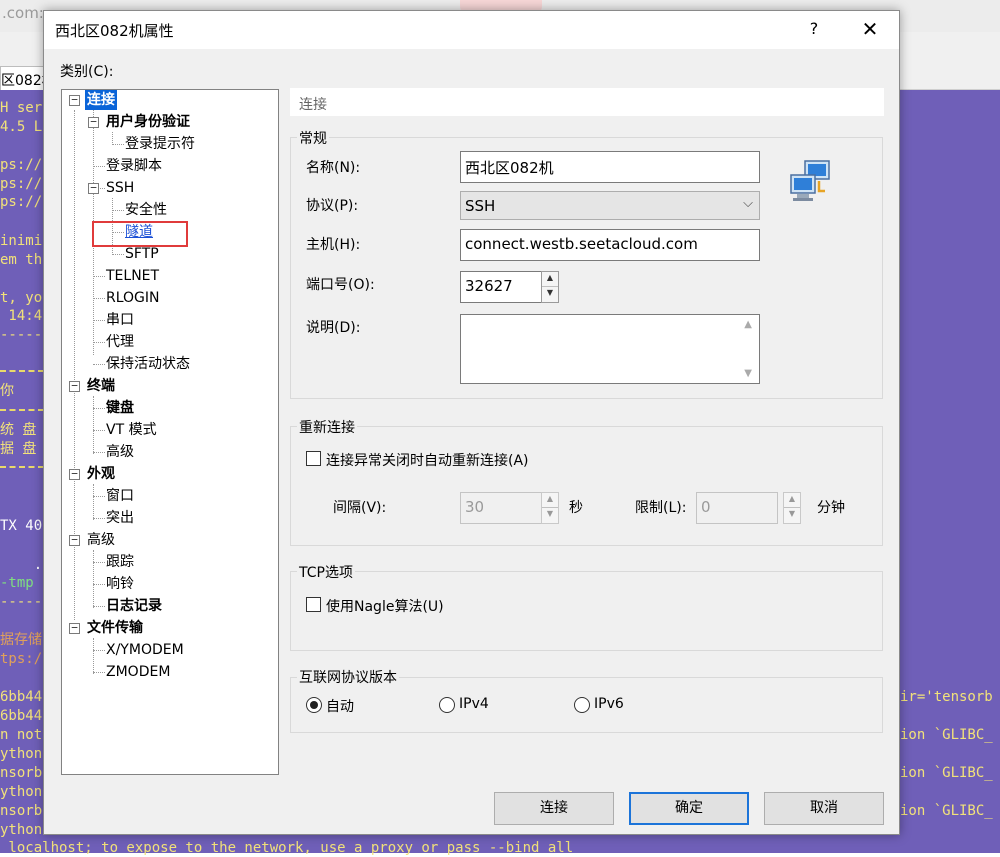 This screenshot has height=857, width=1000. What do you see at coordinates (870, 29) in the screenshot?
I see `close-icon: ✕` at bounding box center [870, 29].